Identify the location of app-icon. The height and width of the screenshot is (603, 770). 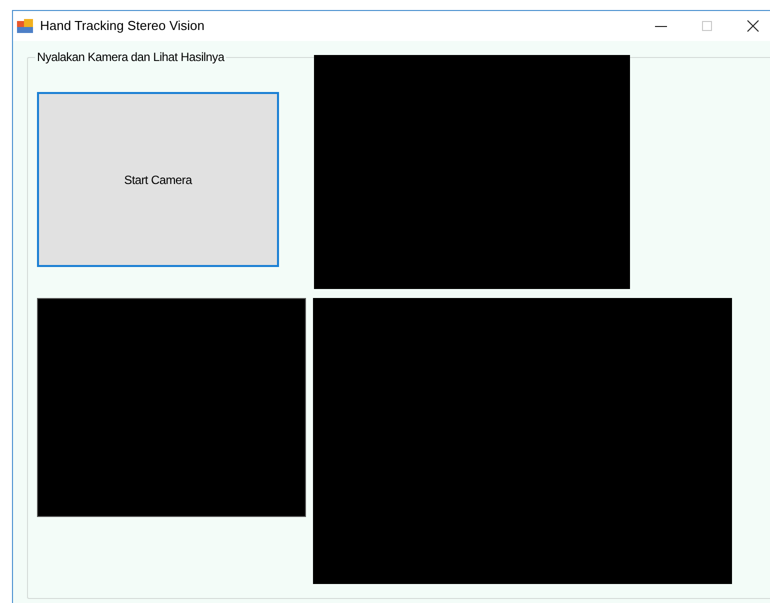
(25, 26).